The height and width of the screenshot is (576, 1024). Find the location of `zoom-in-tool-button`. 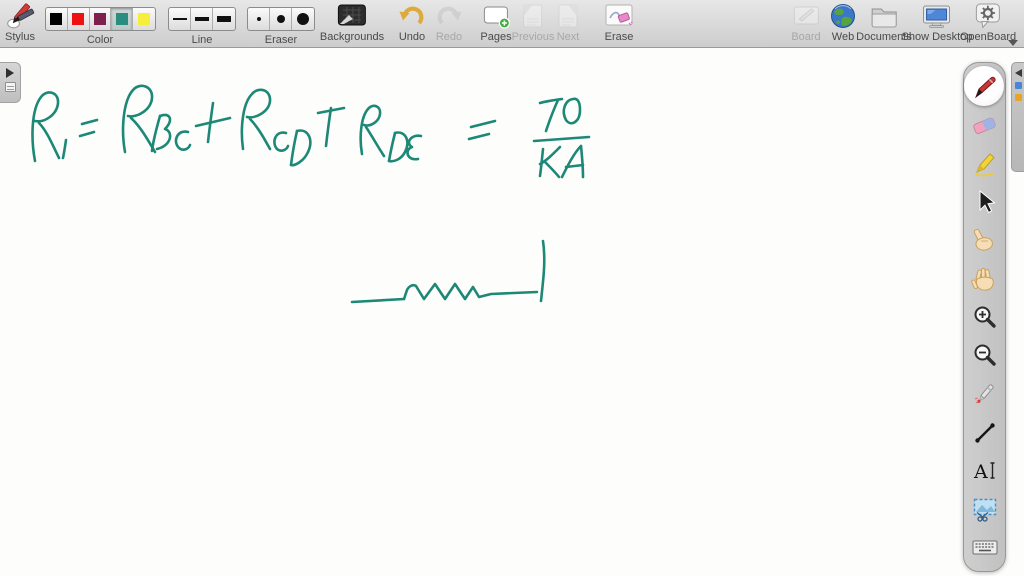

zoom-in-tool-button is located at coordinates (984, 317).